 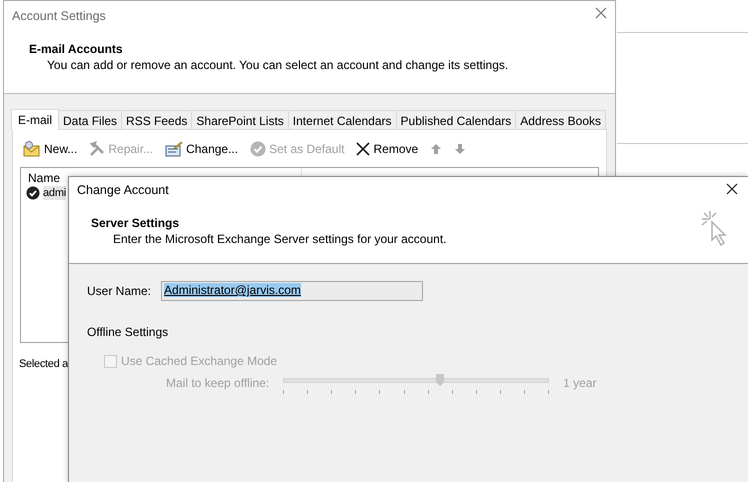 What do you see at coordinates (43, 364) in the screenshot?
I see `selected-account-label: Selected a` at bounding box center [43, 364].